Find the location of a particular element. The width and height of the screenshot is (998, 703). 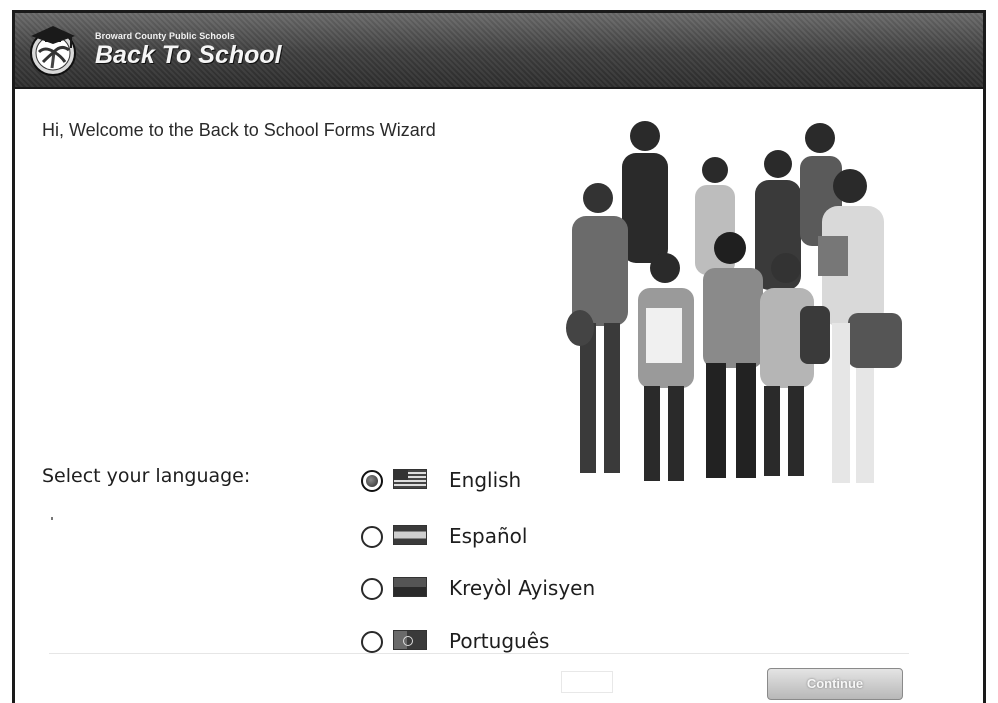

language-option-english: English is located at coordinates (511, 482).